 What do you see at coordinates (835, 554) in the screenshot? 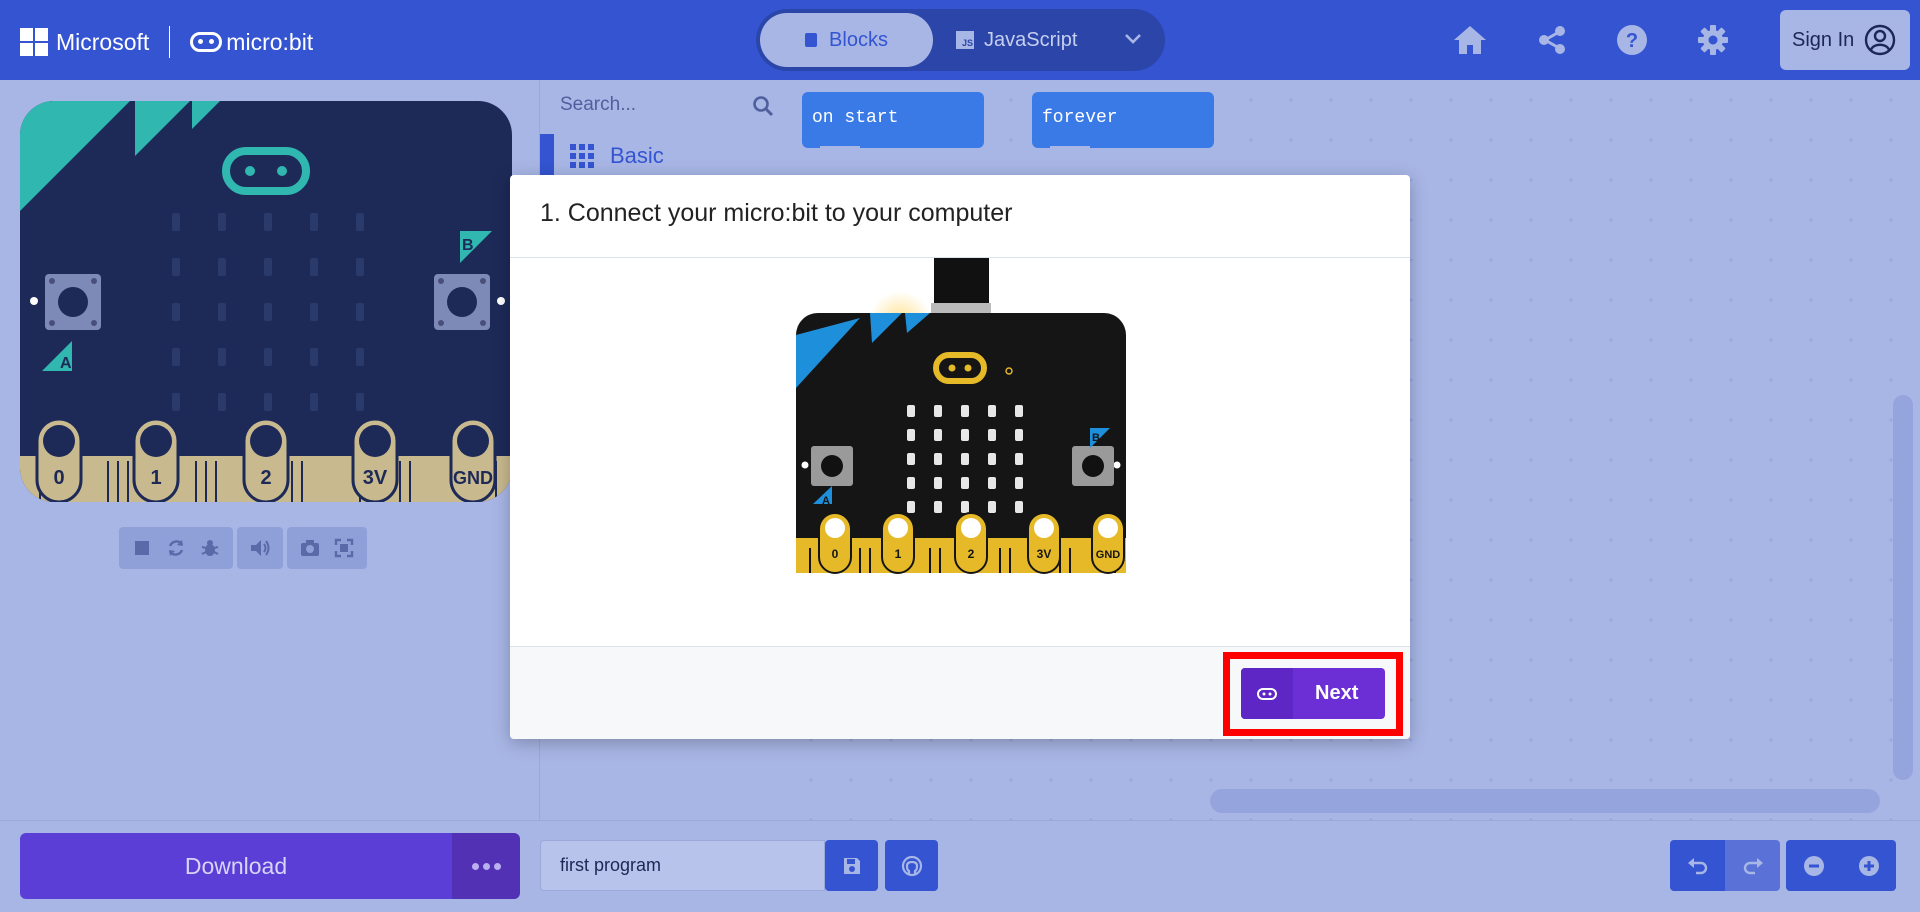
I see `illus-pin-0: 0` at bounding box center [835, 554].